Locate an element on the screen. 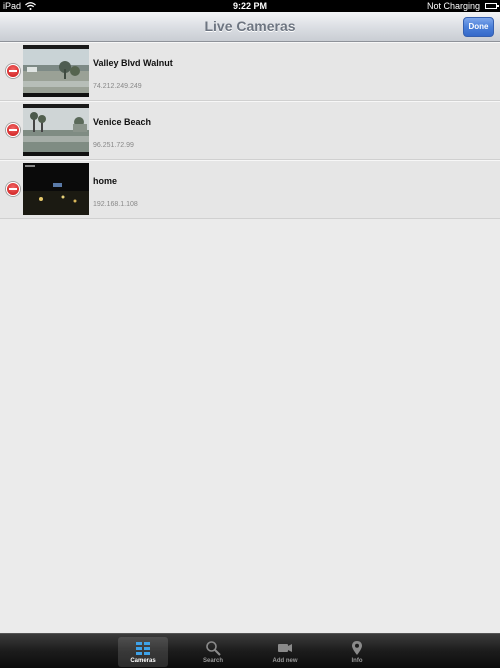 Image resolution: width=500 pixels, height=668 pixels. camera-name: home is located at coordinates (105, 181).